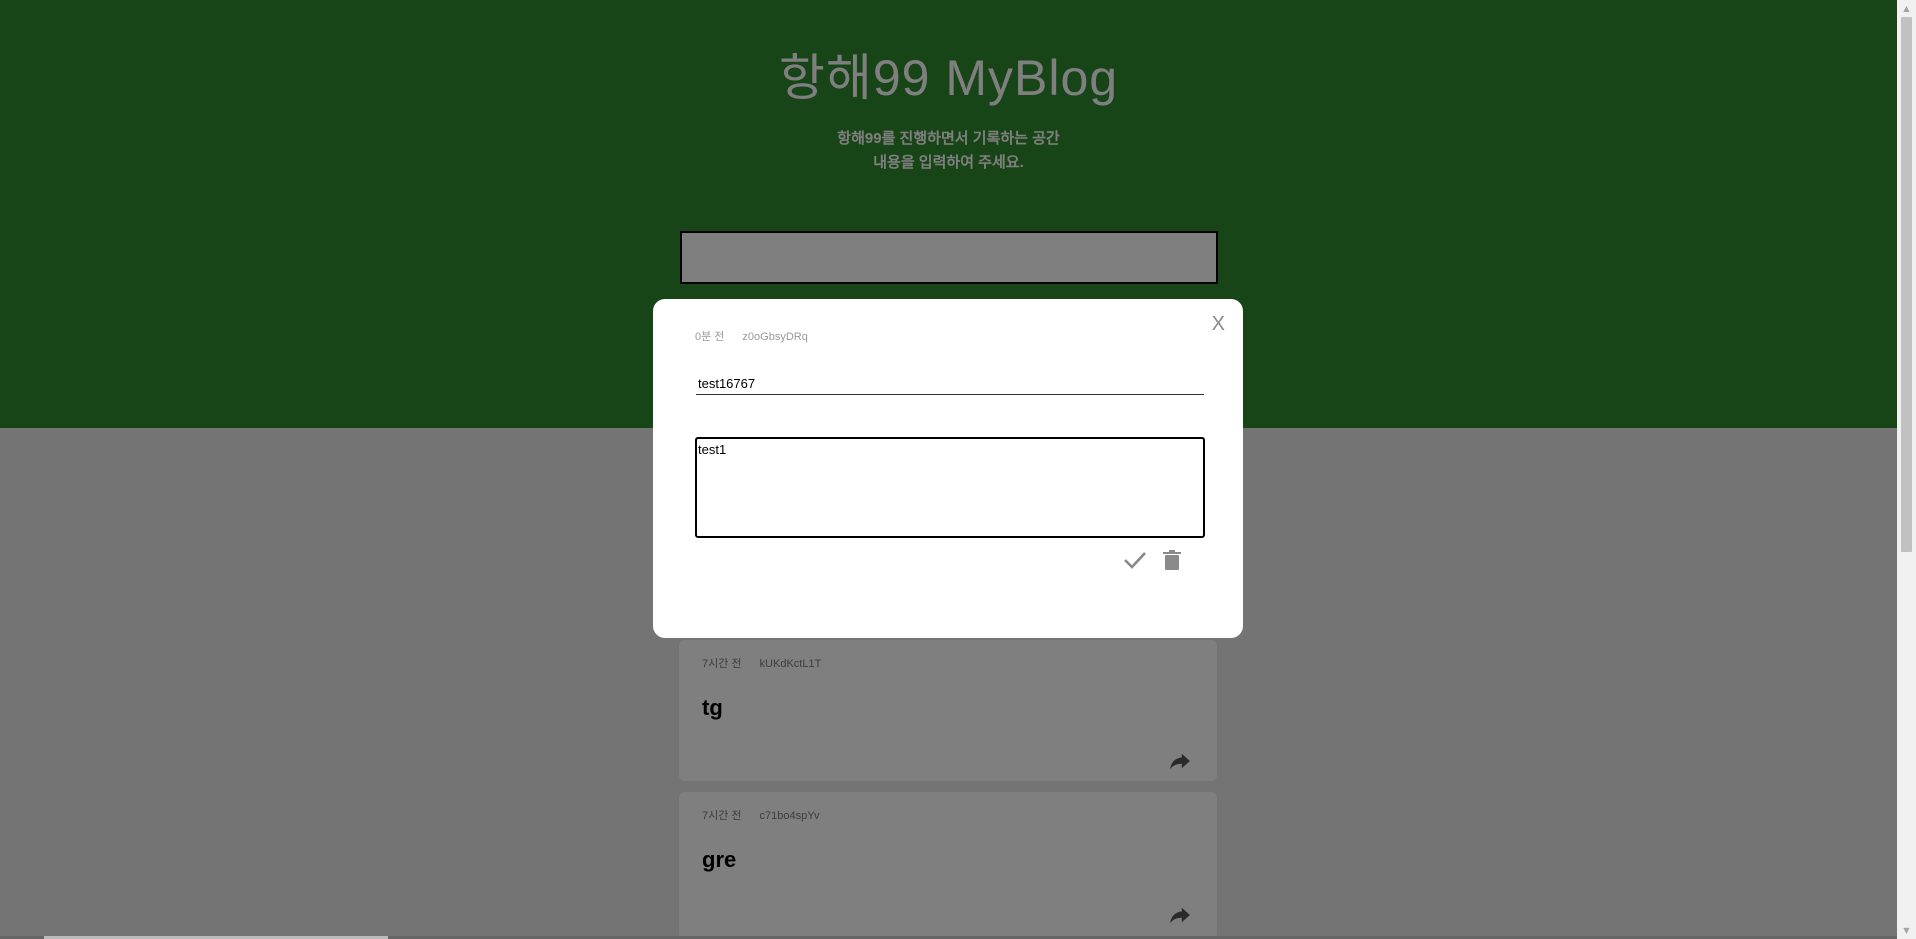 The height and width of the screenshot is (939, 1916). Describe the element at coordinates (1906, 284) in the screenshot. I see `scroll-thumb` at that location.